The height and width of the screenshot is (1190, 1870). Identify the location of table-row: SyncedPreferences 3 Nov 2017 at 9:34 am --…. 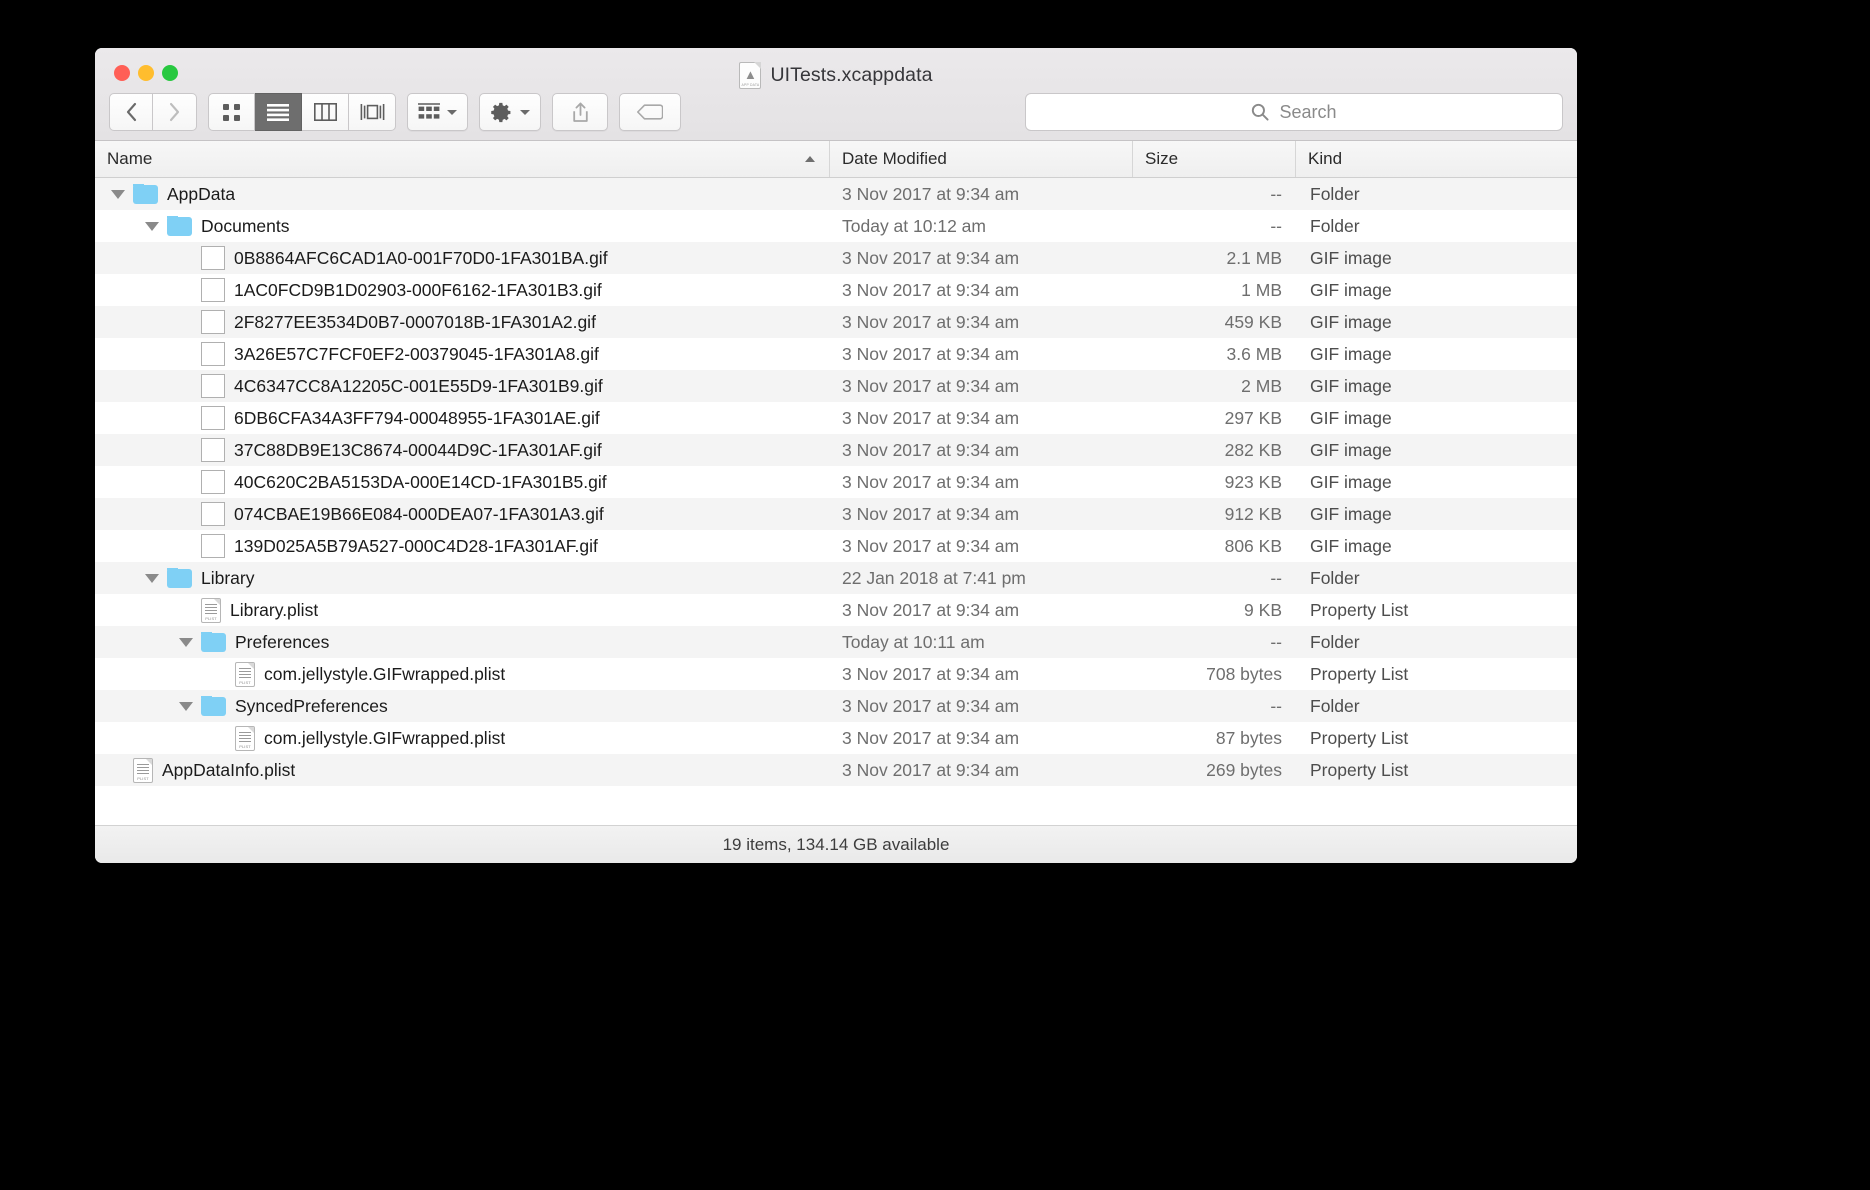
(836, 706).